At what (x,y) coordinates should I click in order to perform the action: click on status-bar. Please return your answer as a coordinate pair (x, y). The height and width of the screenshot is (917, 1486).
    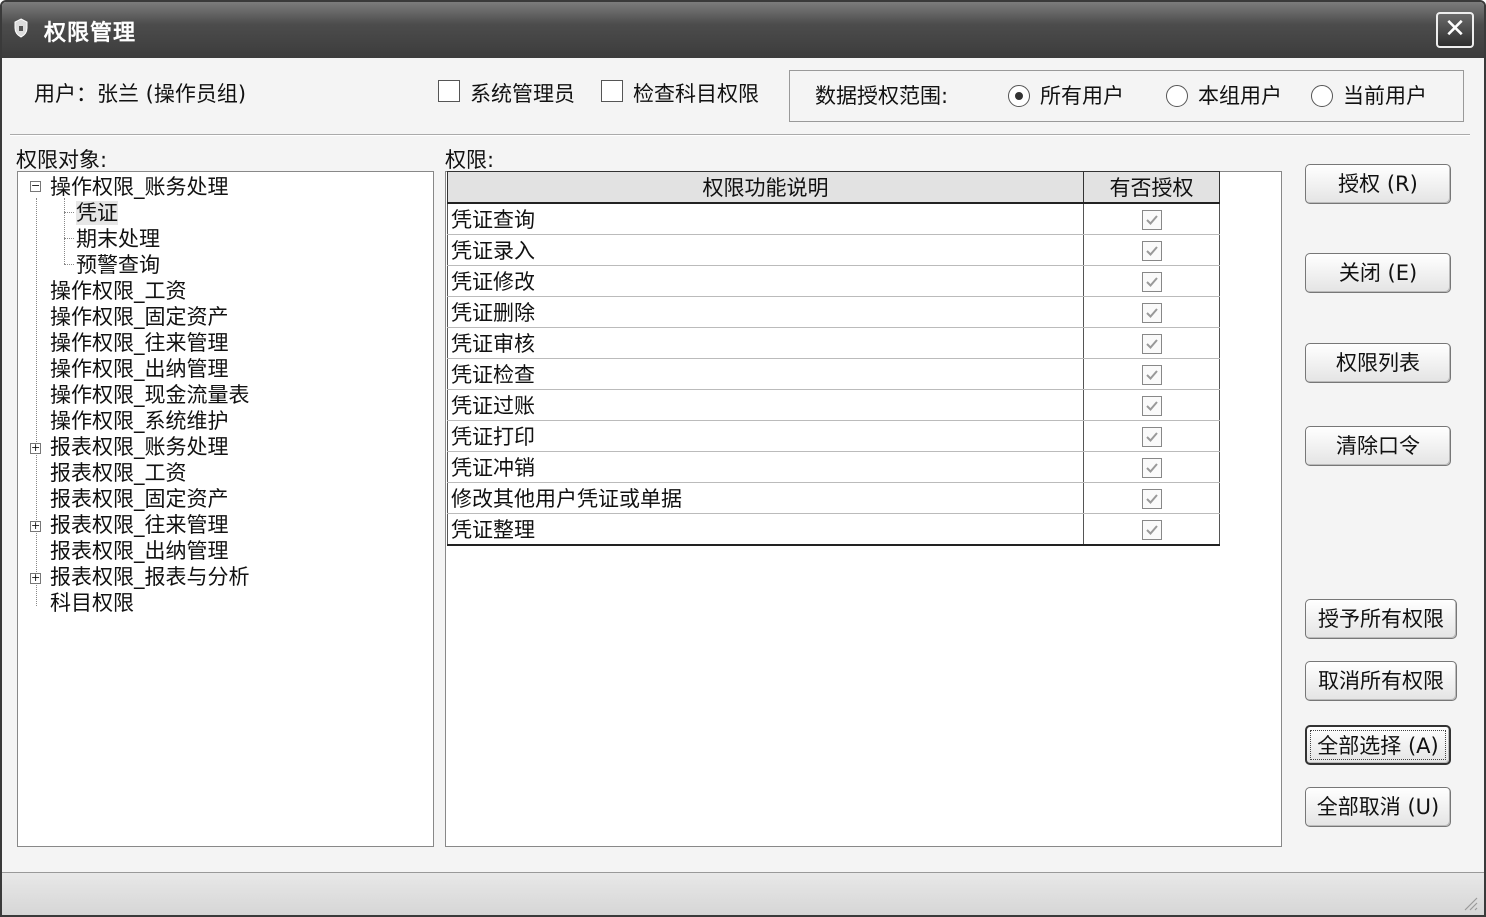
    Looking at the image, I should click on (743, 893).